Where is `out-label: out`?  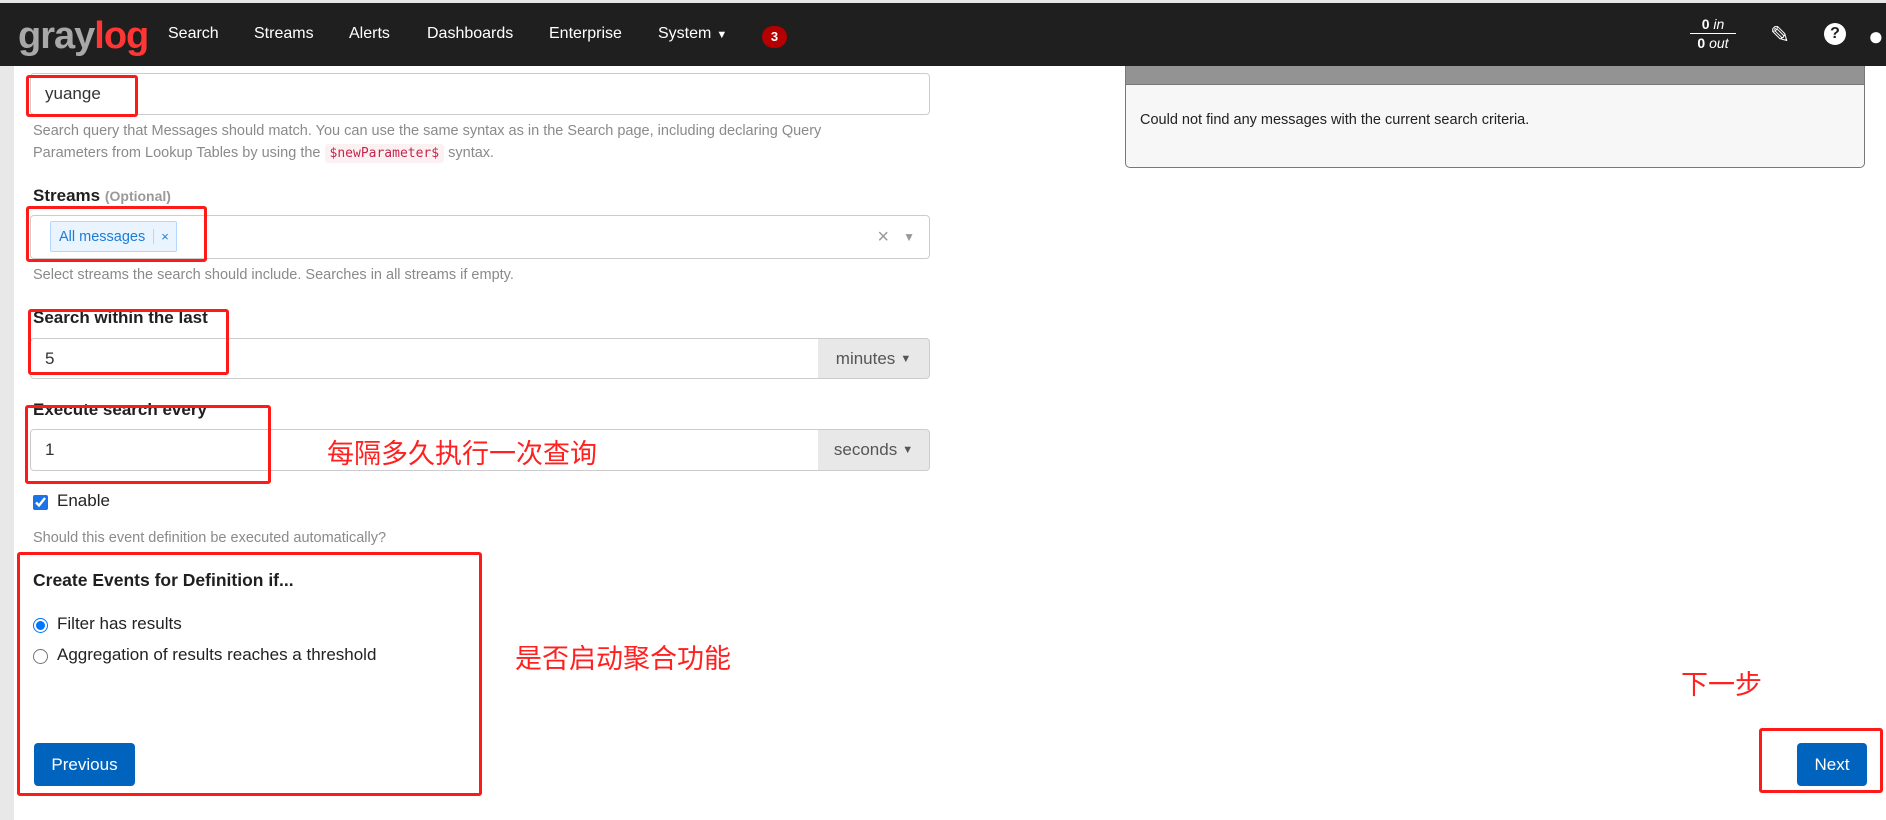 out-label: out is located at coordinates (1719, 43).